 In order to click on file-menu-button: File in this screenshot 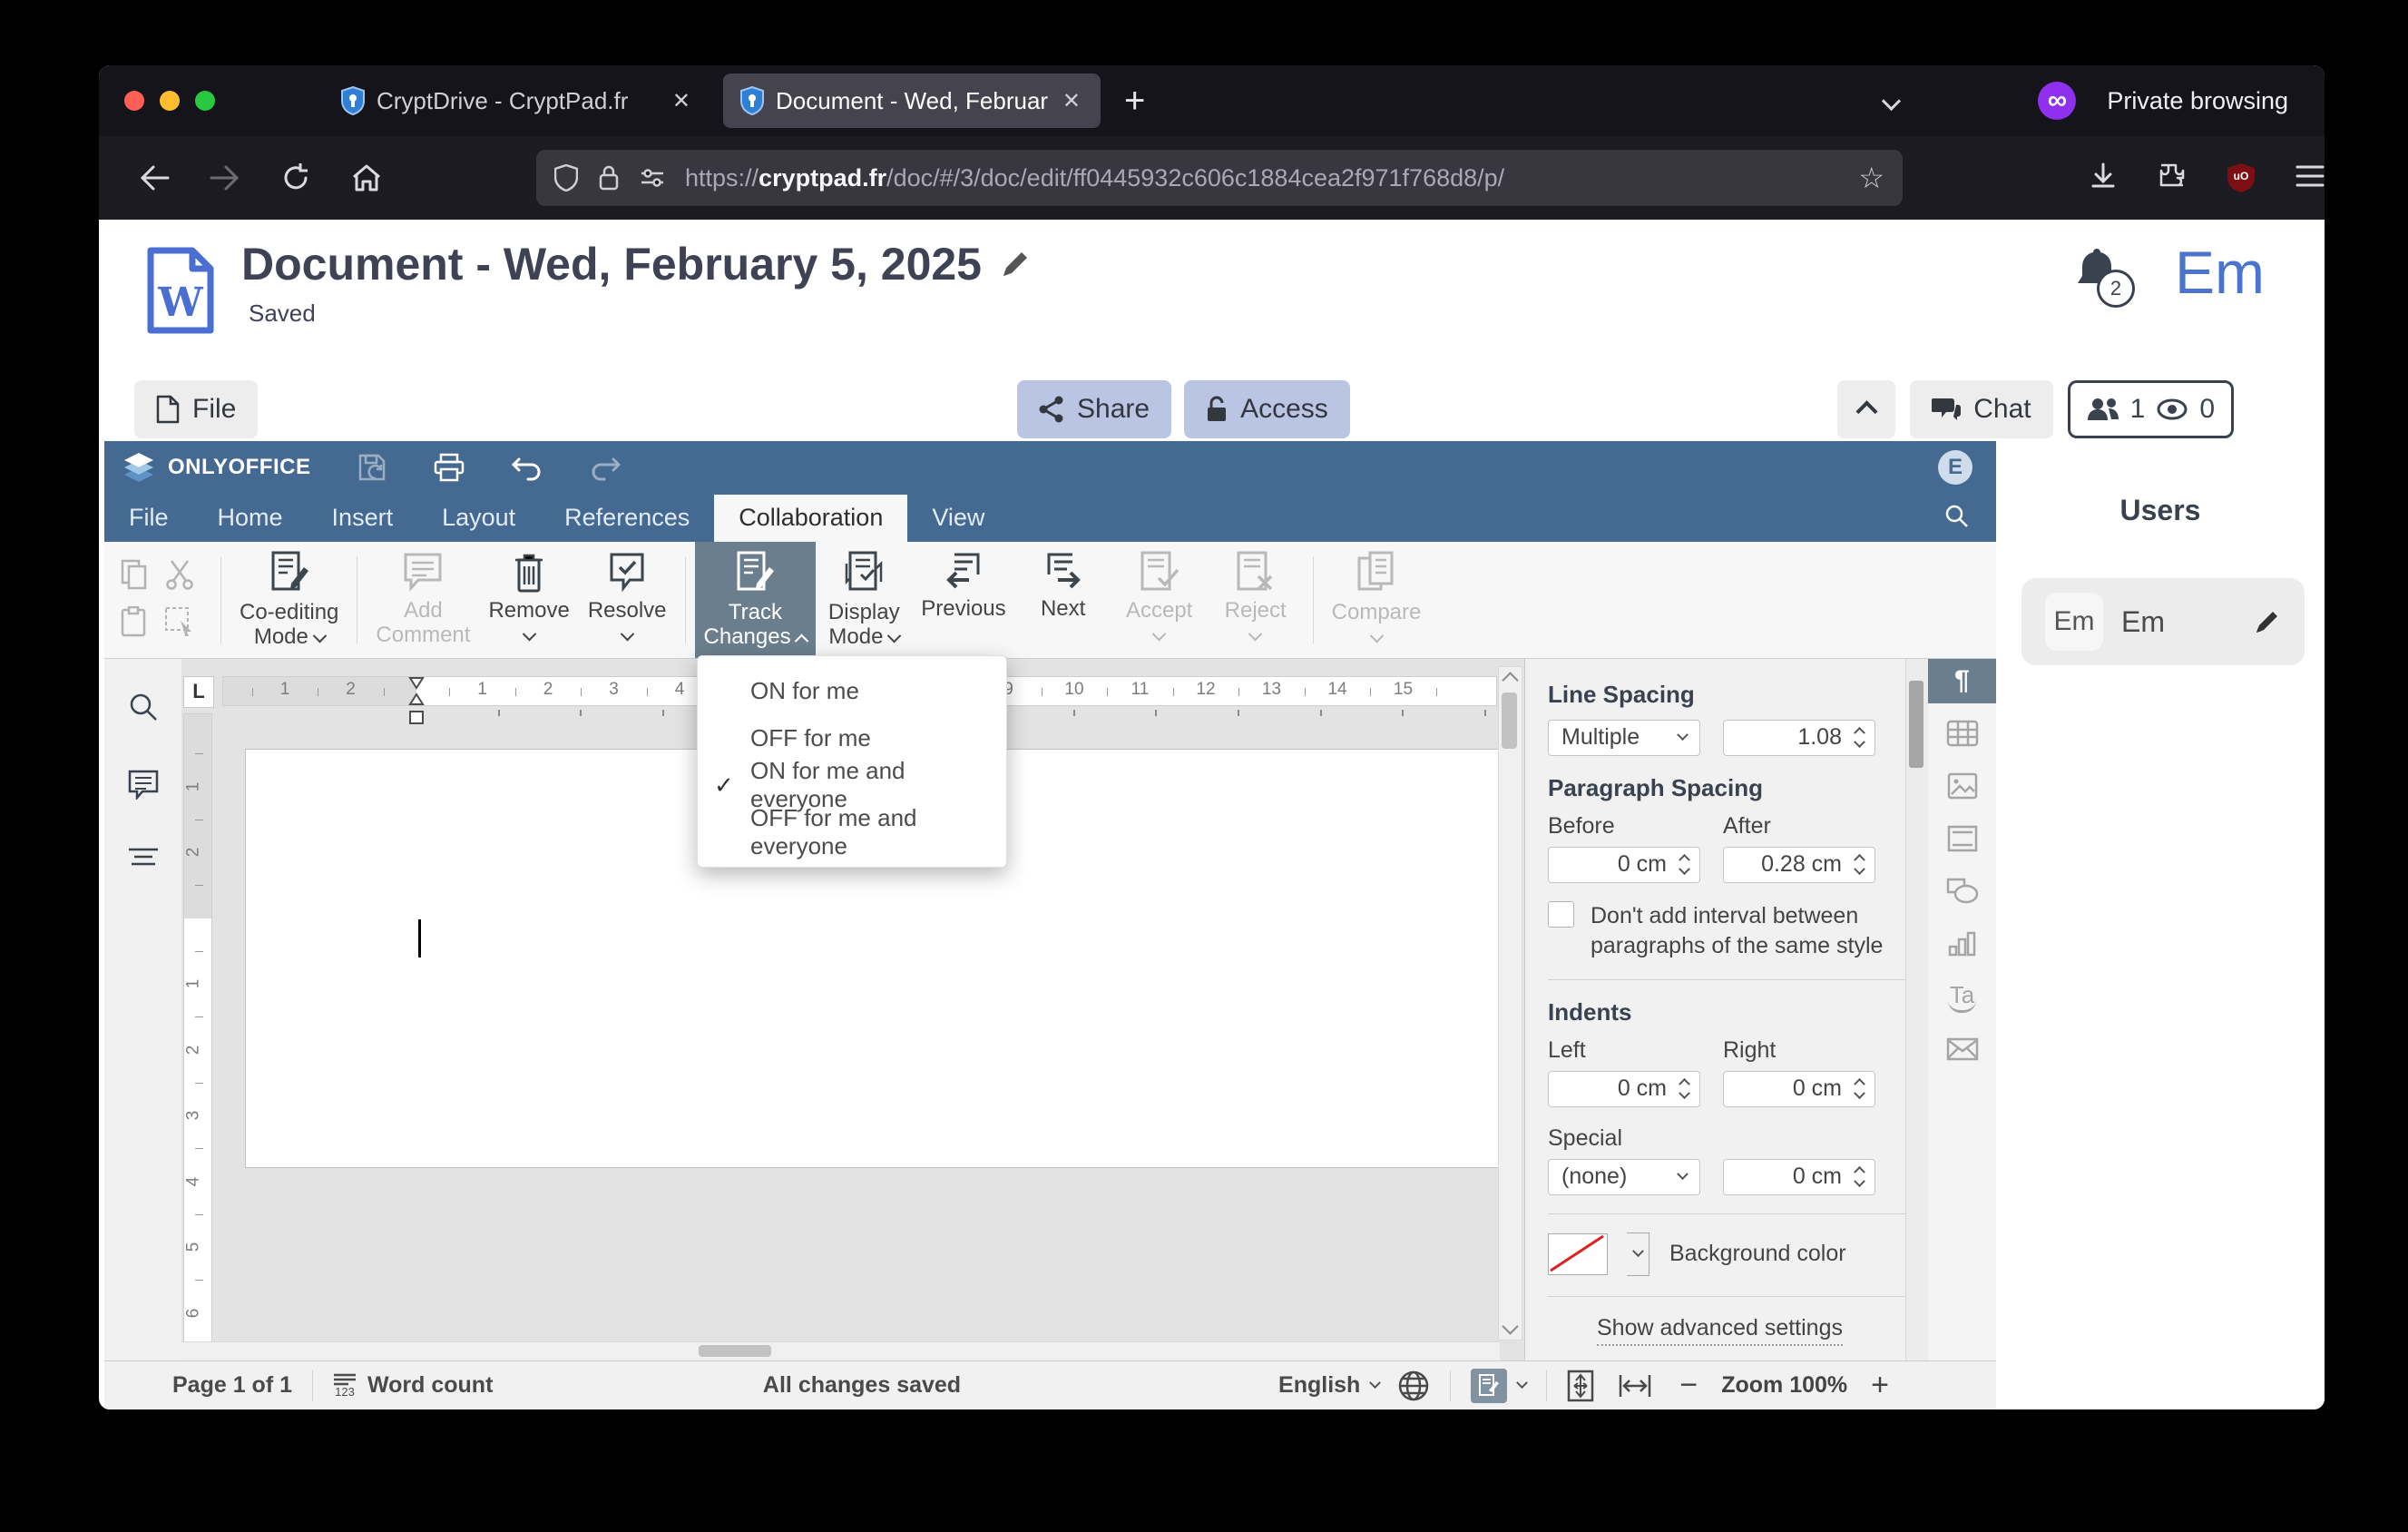, I will do `click(197, 408)`.